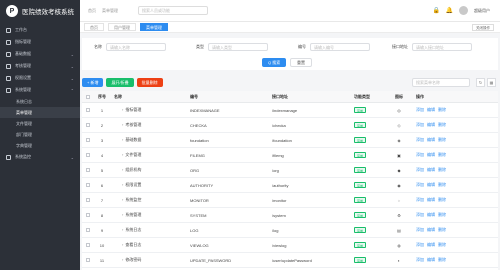 This screenshot has width=500, height=270. What do you see at coordinates (290, 155) in the screenshot?
I see `table-row: 4 › 文件管理 FILEMG/filemg 菜单 ▣ 添加 编辑 删除` at bounding box center [290, 155].